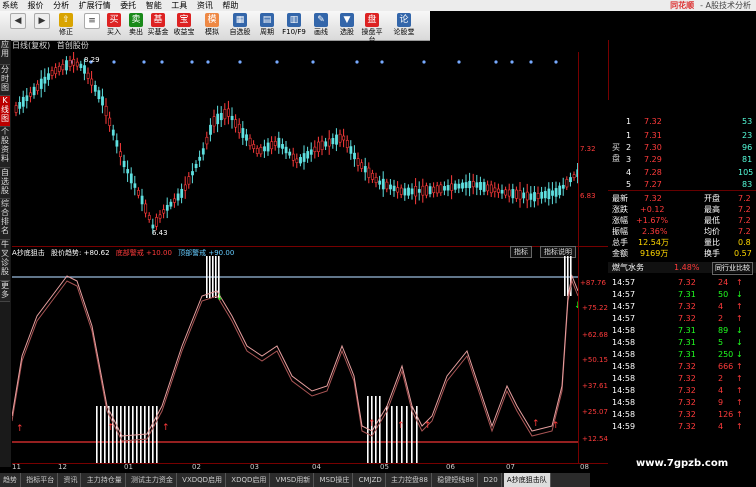 The width and height of the screenshot is (756, 487). What do you see at coordinates (158, 26) in the screenshot?
I see `buy-fund-button: 基买基金` at bounding box center [158, 26].